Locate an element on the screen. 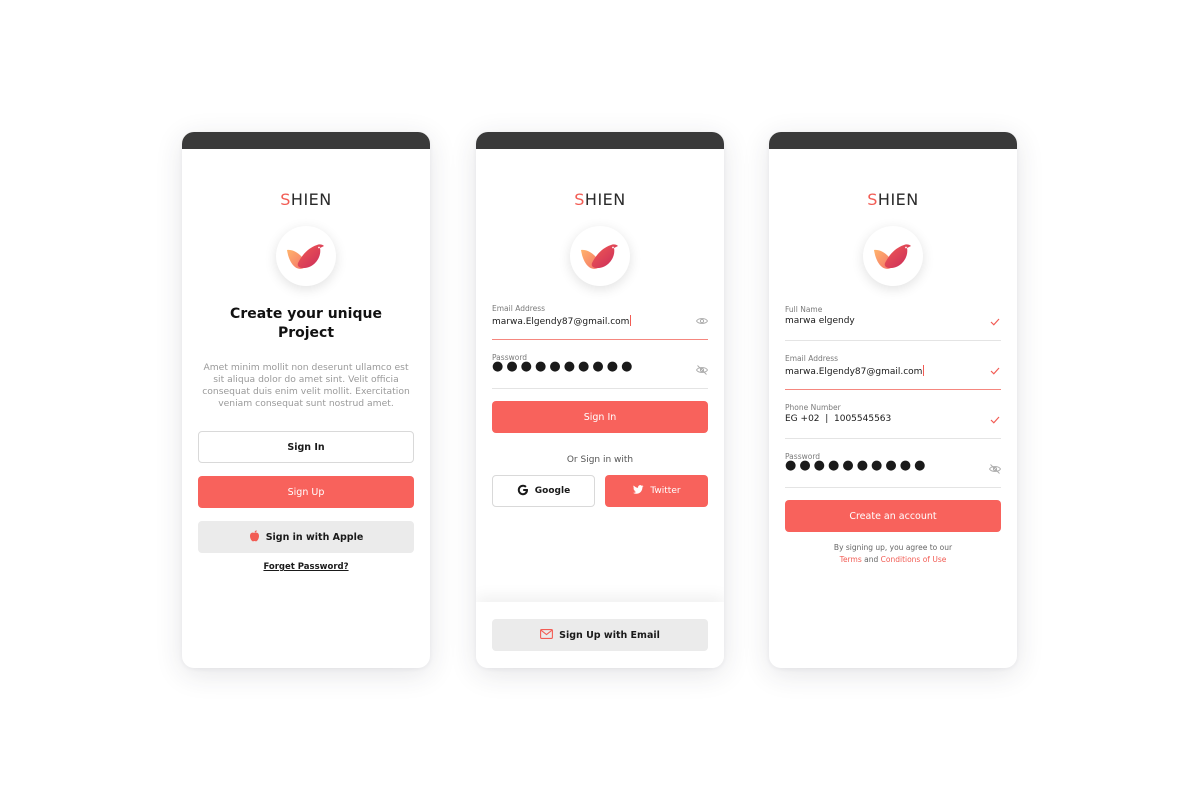 The image size is (1200, 800). forgot-password-link: Forget Password? is located at coordinates (306, 567).